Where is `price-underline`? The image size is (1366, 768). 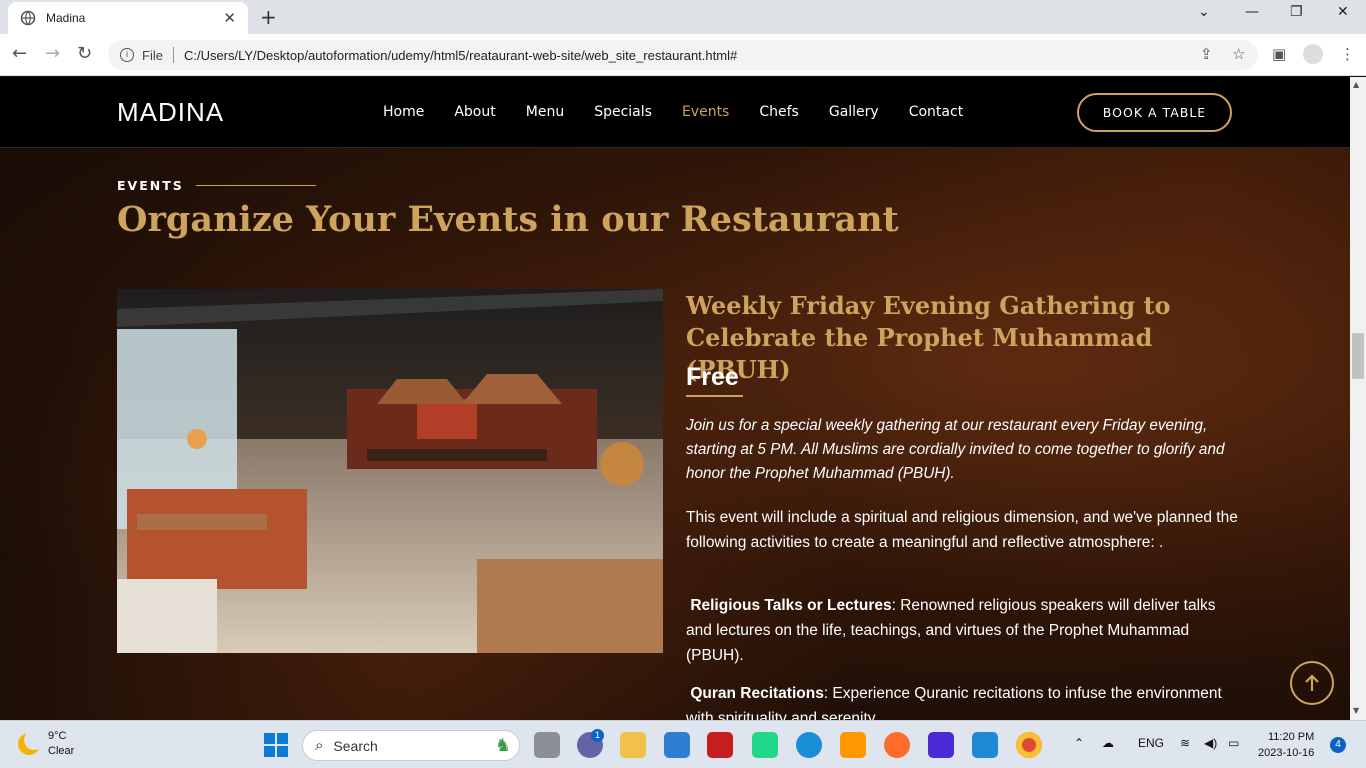
price-underline is located at coordinates (714, 396).